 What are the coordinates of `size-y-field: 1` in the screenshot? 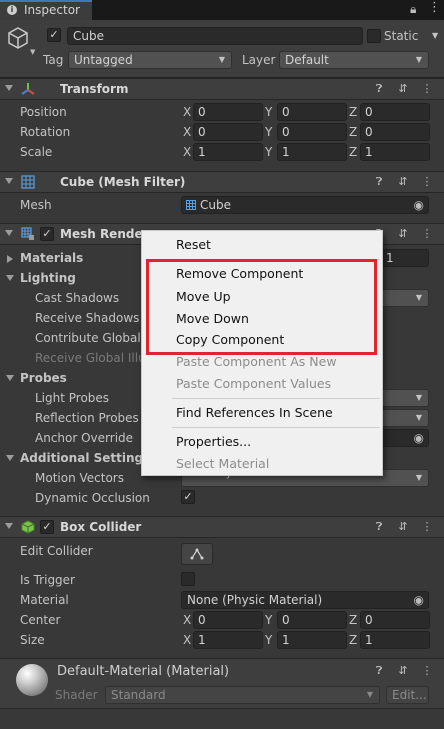 It's located at (312, 640).